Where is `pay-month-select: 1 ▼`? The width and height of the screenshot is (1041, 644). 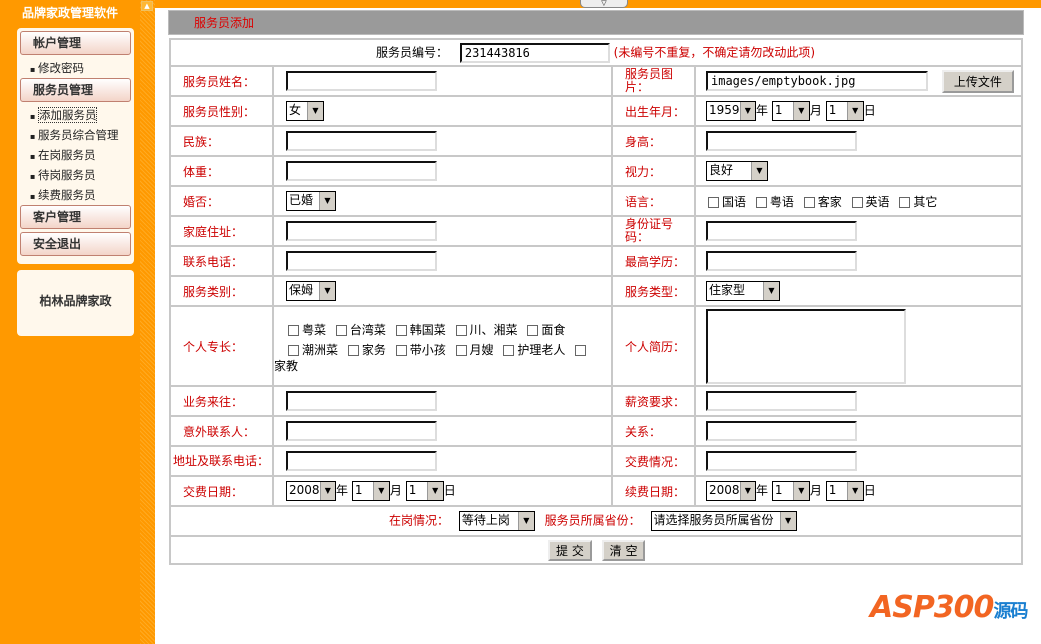 pay-month-select: 1 ▼ is located at coordinates (370, 491).